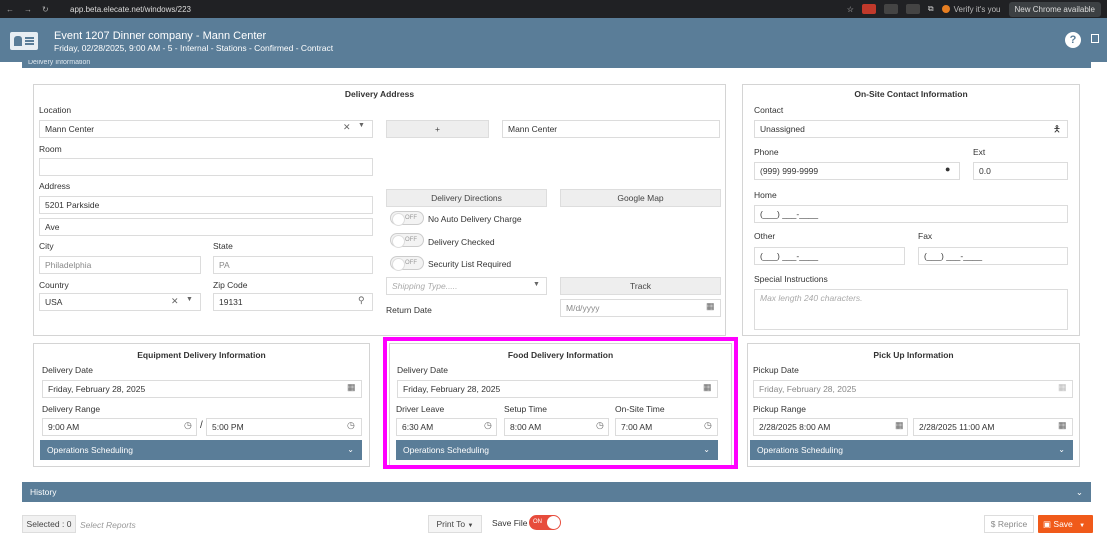 This screenshot has height=535, width=1107. Describe the element at coordinates (640, 286) in the screenshot. I see `track-button: Track` at that location.